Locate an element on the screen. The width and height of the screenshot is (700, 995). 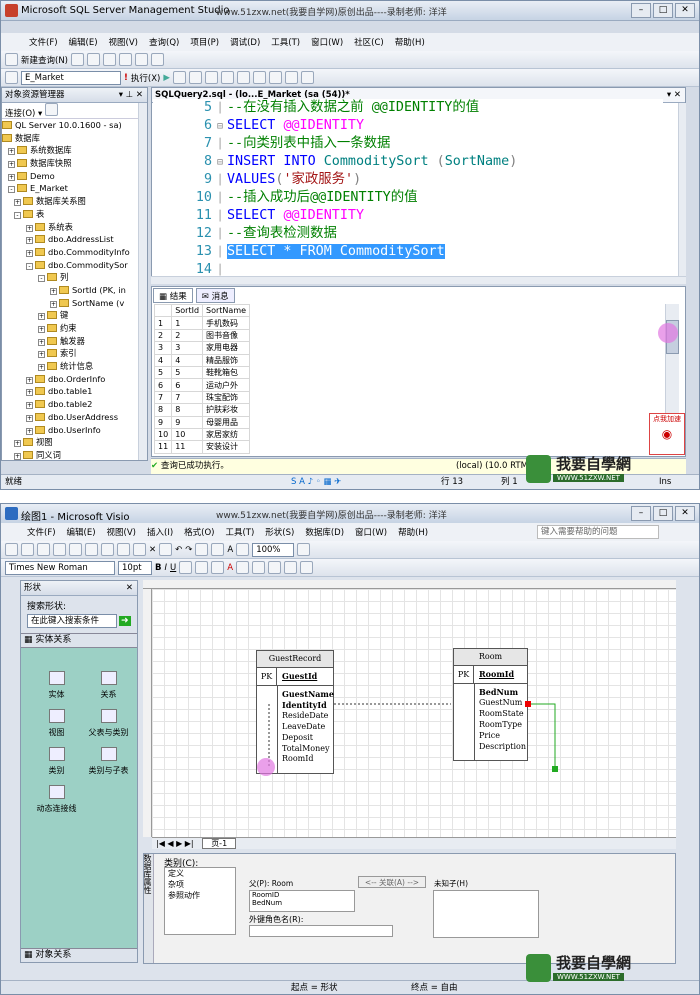
parent-key-item: BedNum is located at coordinates (303, 903).